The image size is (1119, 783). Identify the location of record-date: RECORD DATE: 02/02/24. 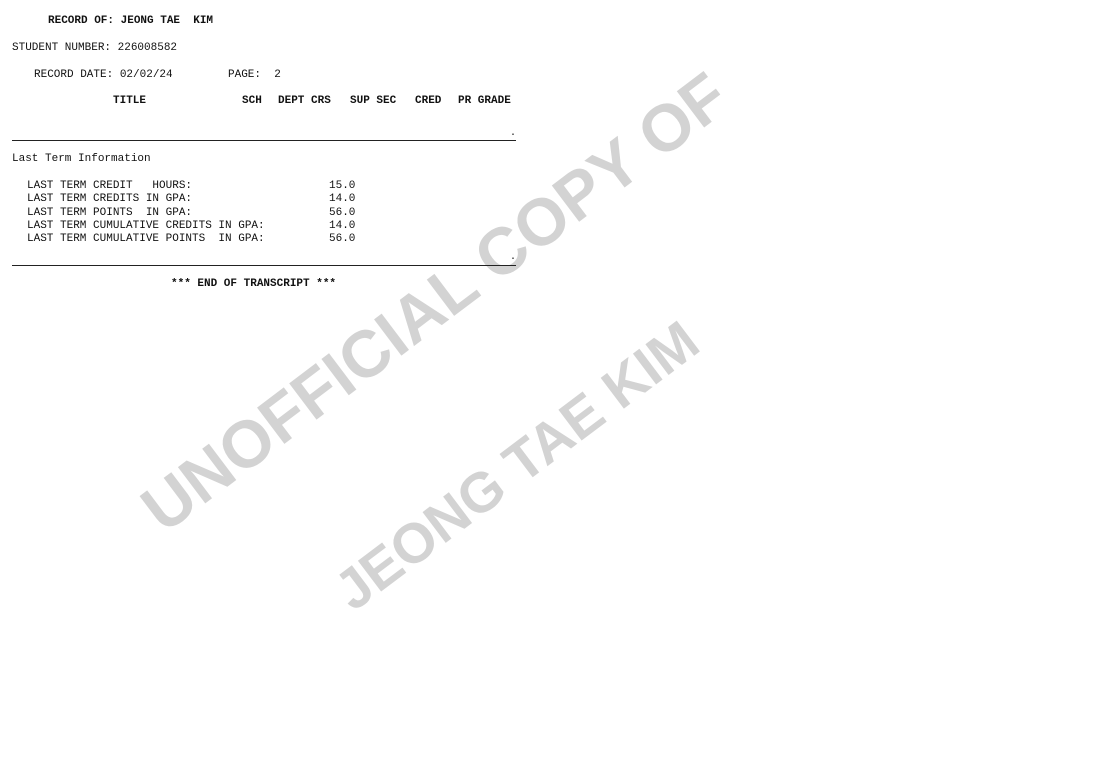
(103, 75).